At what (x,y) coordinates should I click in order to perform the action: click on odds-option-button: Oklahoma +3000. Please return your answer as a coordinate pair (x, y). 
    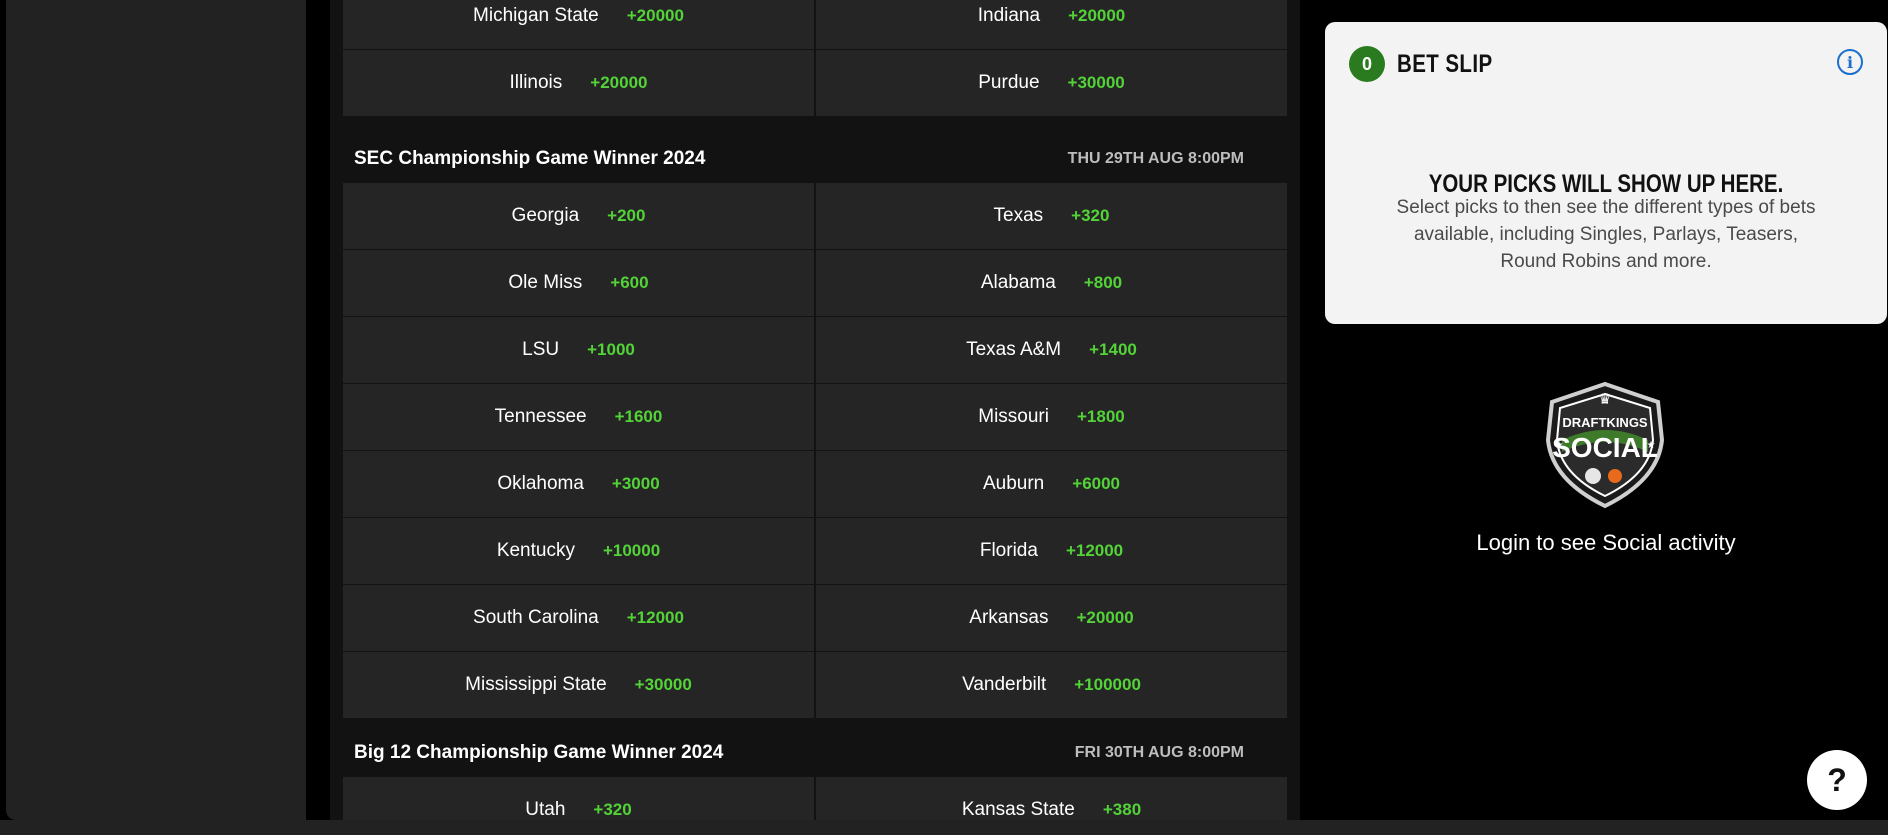
    Looking at the image, I should click on (578, 484).